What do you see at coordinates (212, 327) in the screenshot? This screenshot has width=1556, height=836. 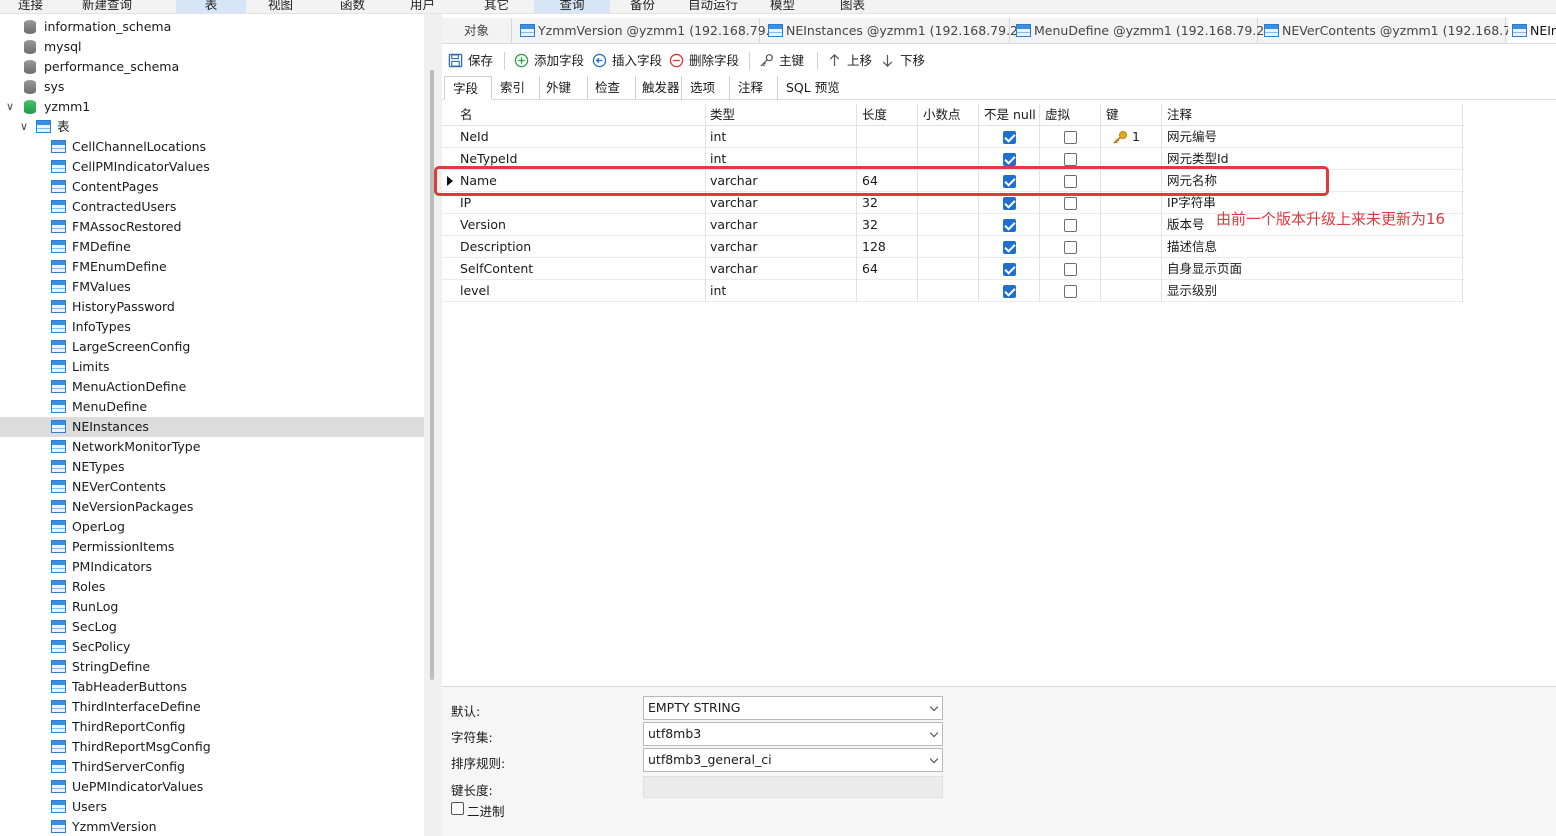 I see `tree-table-item: InfoTypes` at bounding box center [212, 327].